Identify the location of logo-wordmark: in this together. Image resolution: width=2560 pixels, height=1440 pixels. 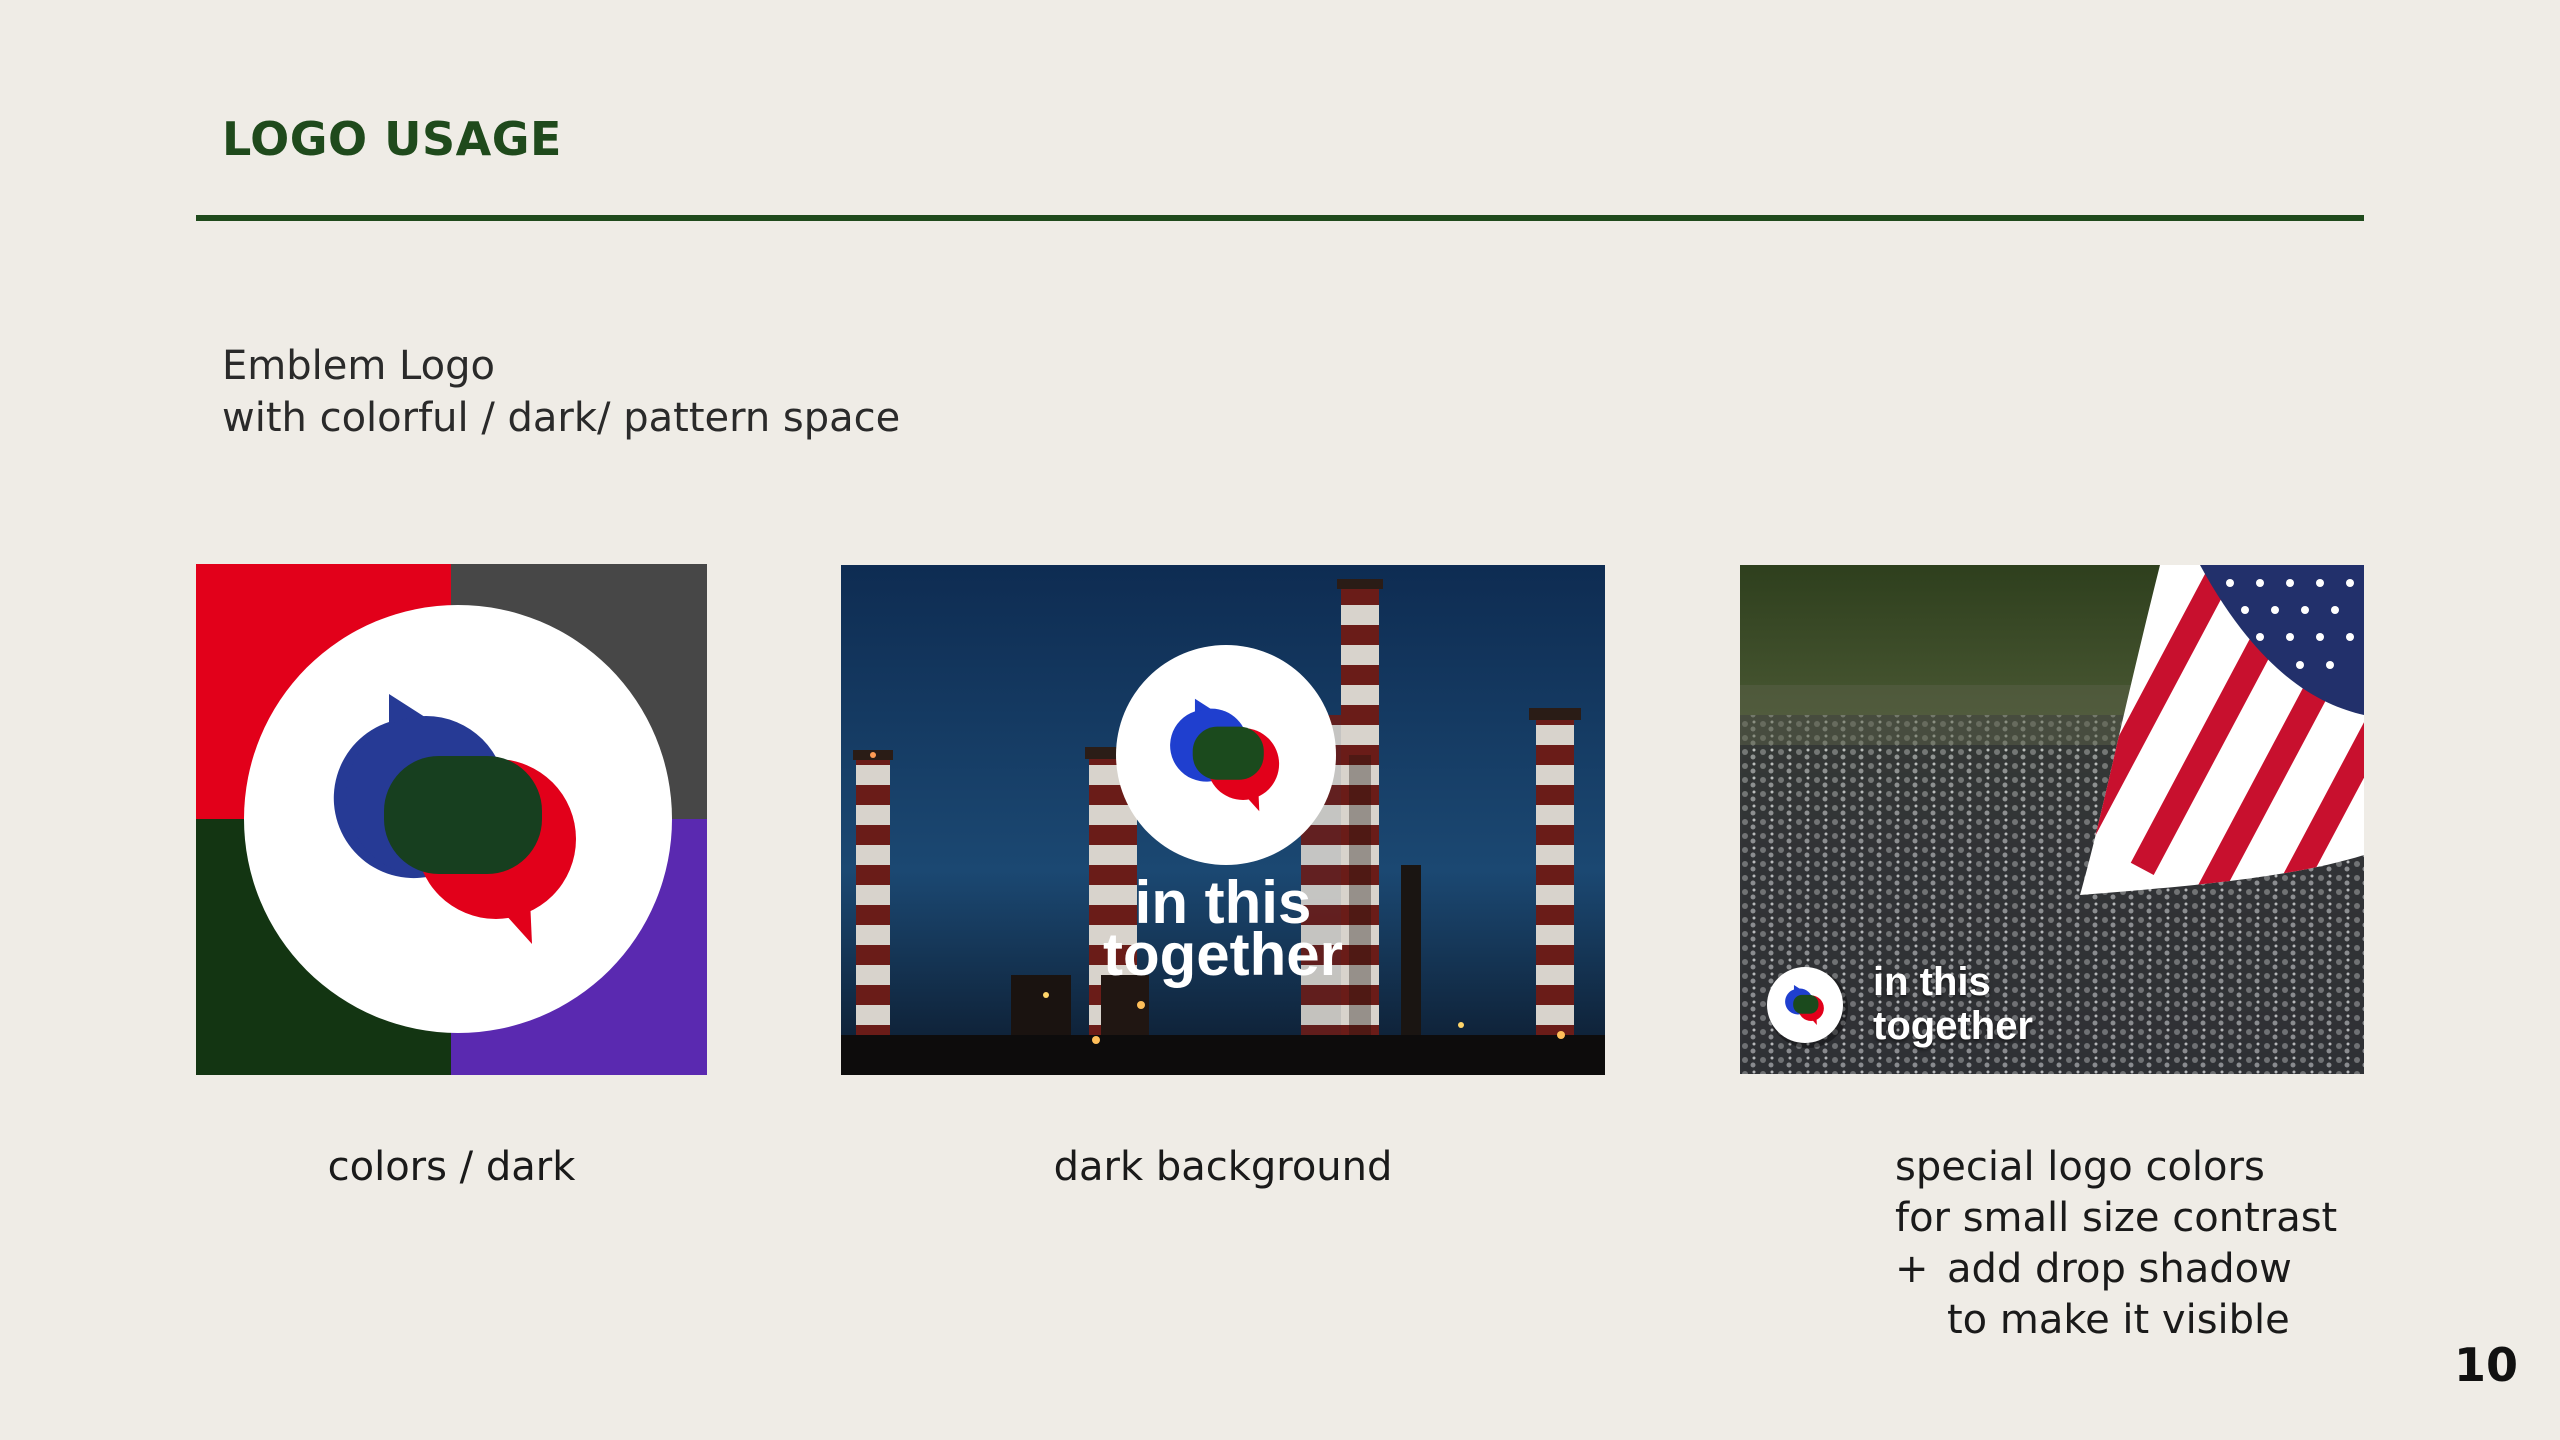
(1223, 930).